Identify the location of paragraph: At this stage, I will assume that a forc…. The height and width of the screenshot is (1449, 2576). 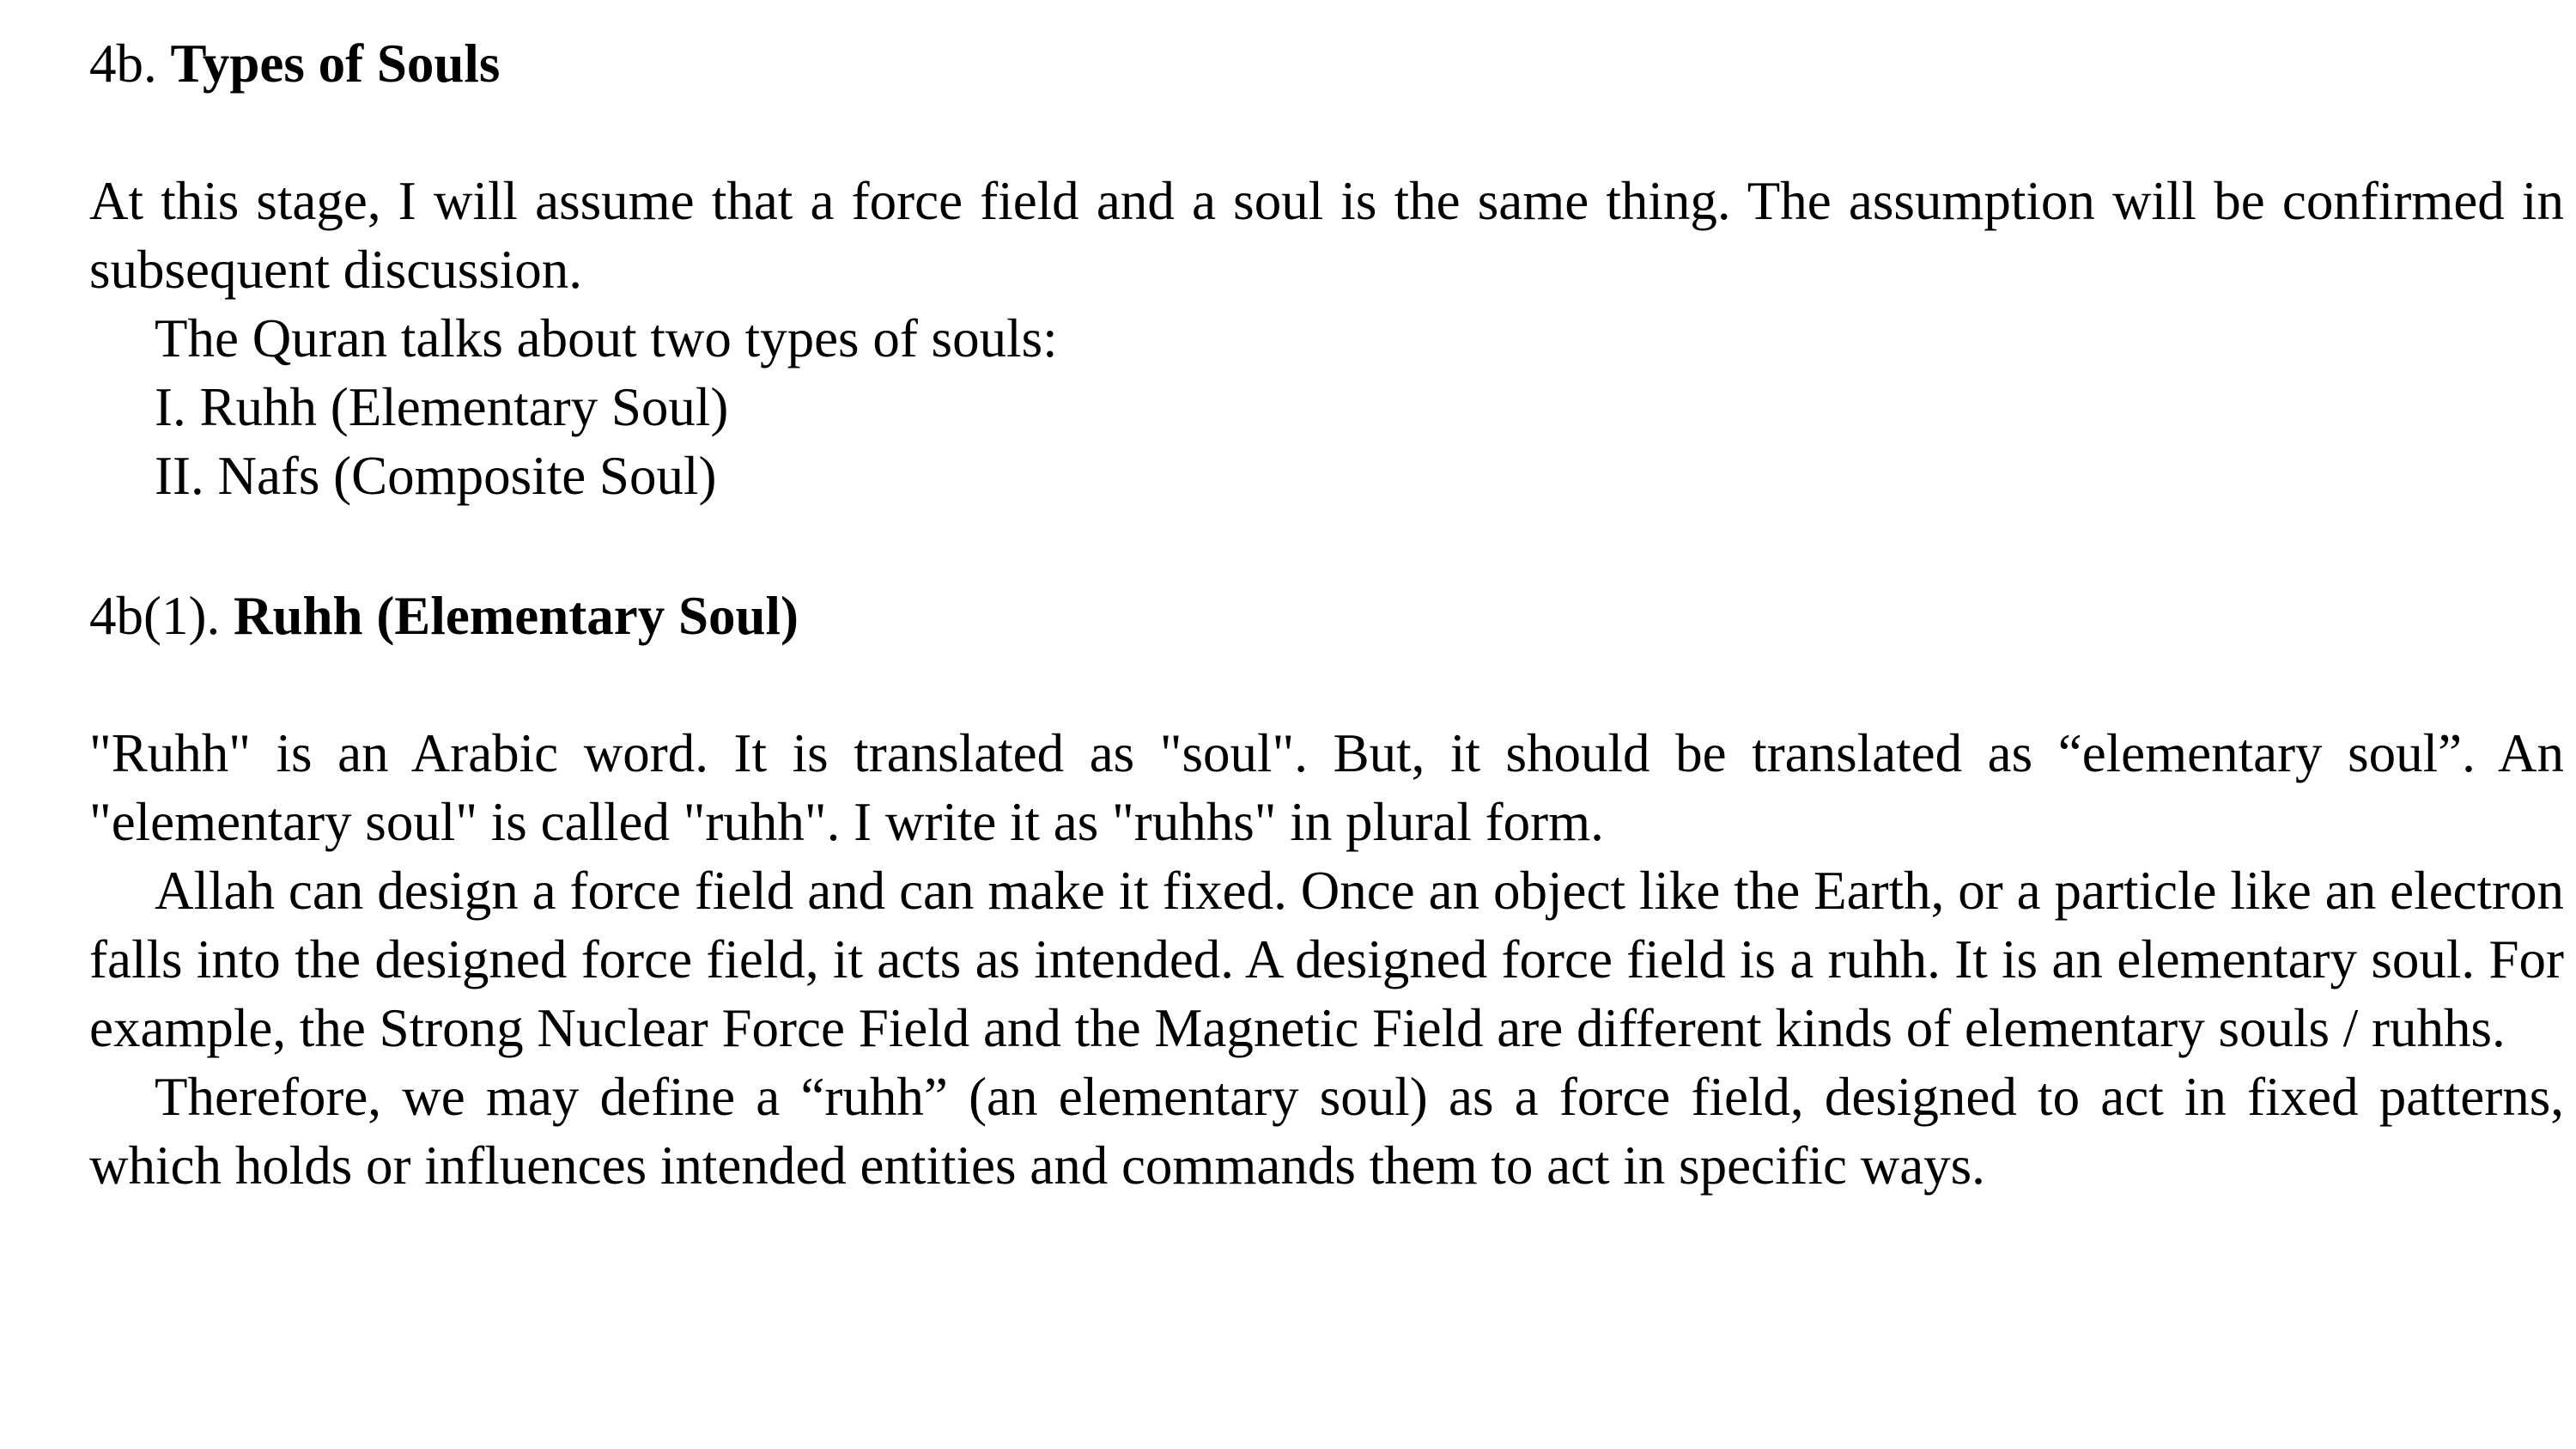
(1327, 235).